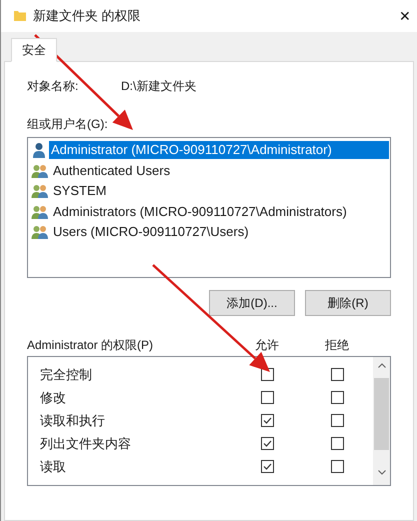  What do you see at coordinates (267, 345) in the screenshot?
I see `column-header: 允许` at bounding box center [267, 345].